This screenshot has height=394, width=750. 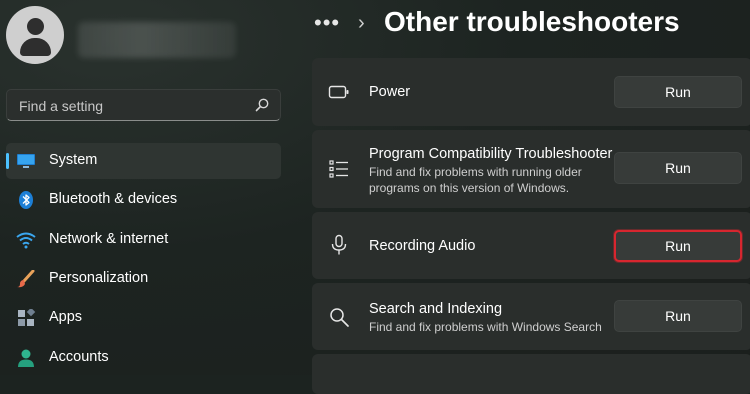 What do you see at coordinates (66, 317) in the screenshot?
I see `sidebar-item-label: Apps` at bounding box center [66, 317].